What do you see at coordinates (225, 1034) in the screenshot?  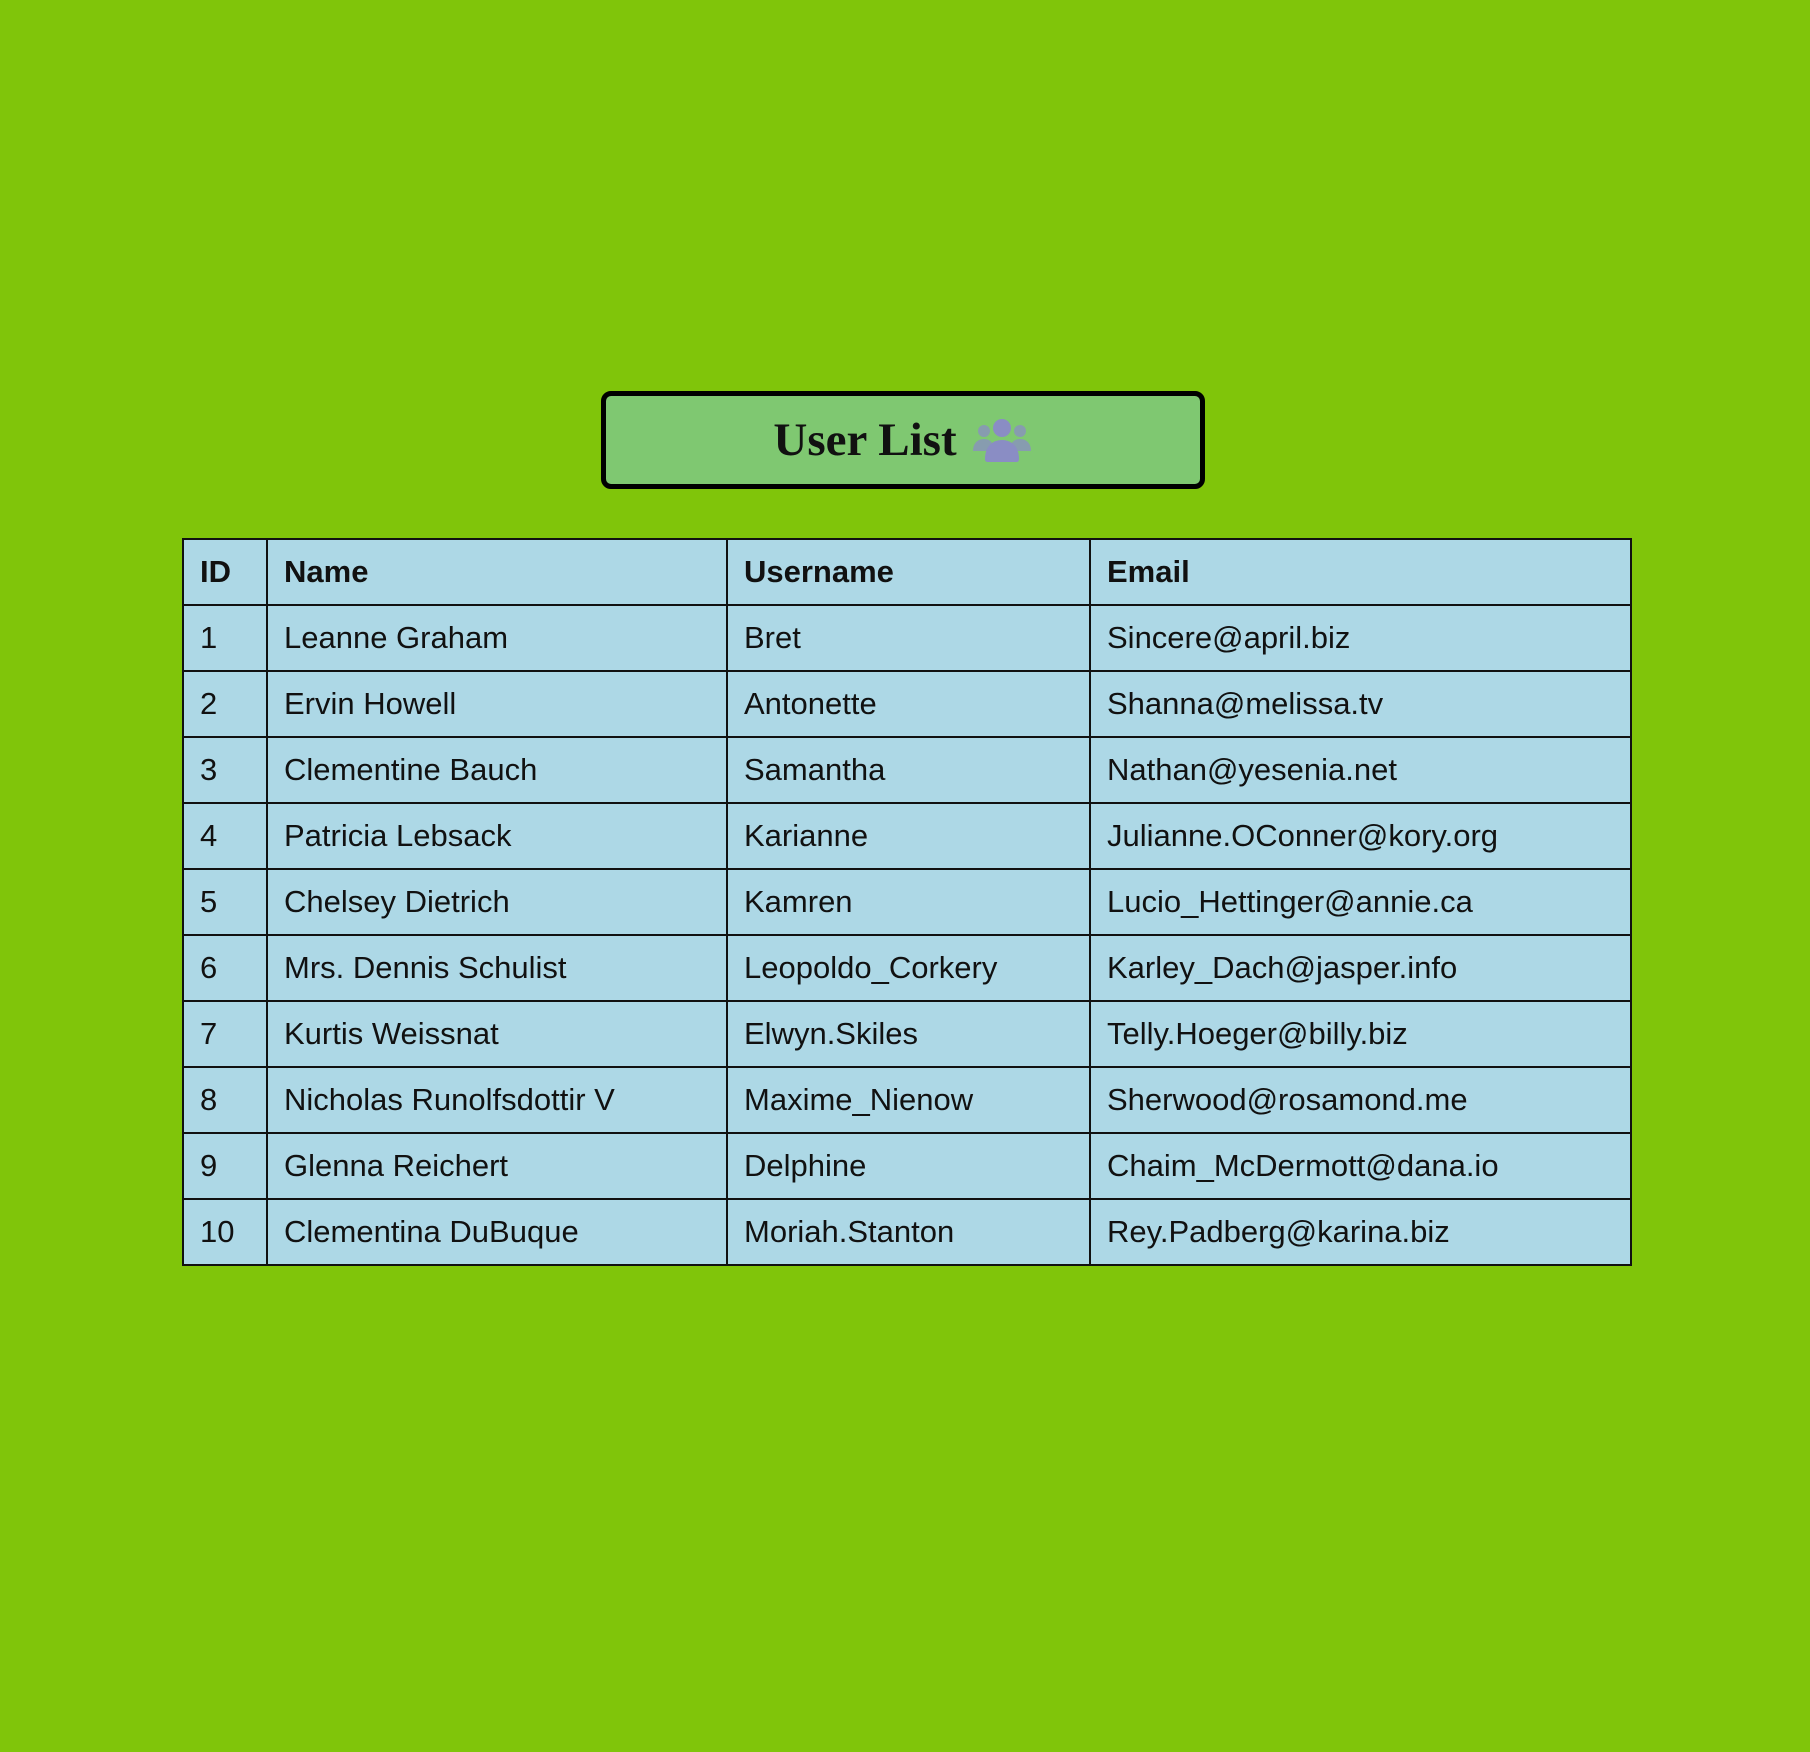 I see `cell-id: 7` at bounding box center [225, 1034].